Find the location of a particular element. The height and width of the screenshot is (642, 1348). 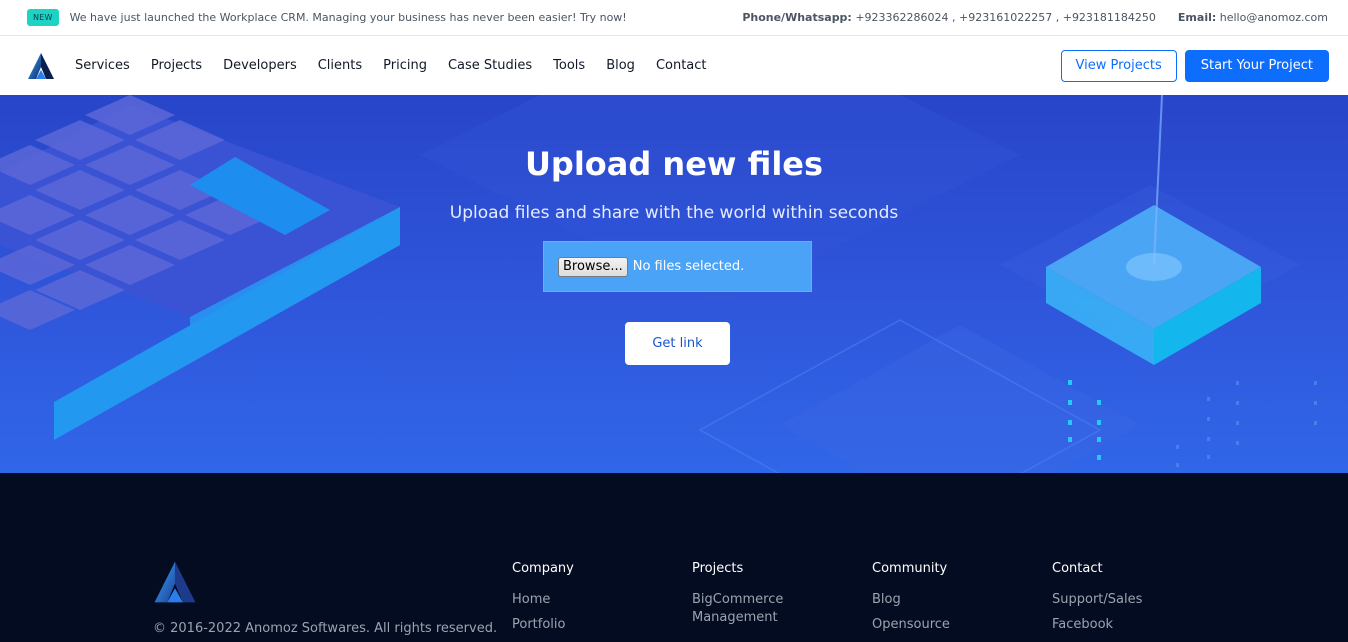

nav-blog: Blog is located at coordinates (620, 65).